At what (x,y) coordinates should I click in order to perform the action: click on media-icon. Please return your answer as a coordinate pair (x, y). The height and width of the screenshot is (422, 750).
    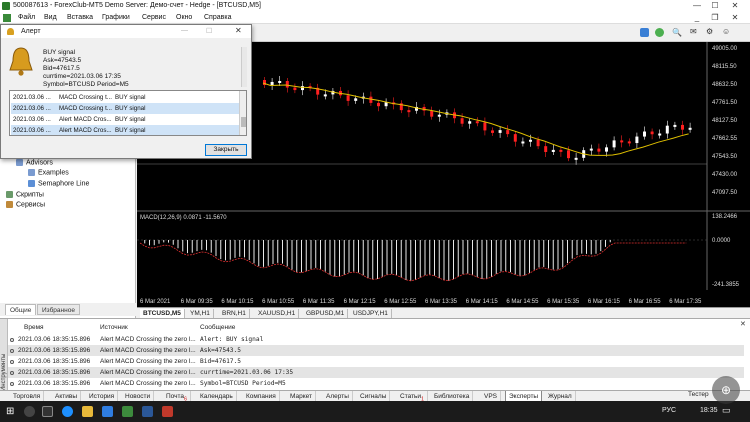
    Looking at the image, I should click on (167, 411).